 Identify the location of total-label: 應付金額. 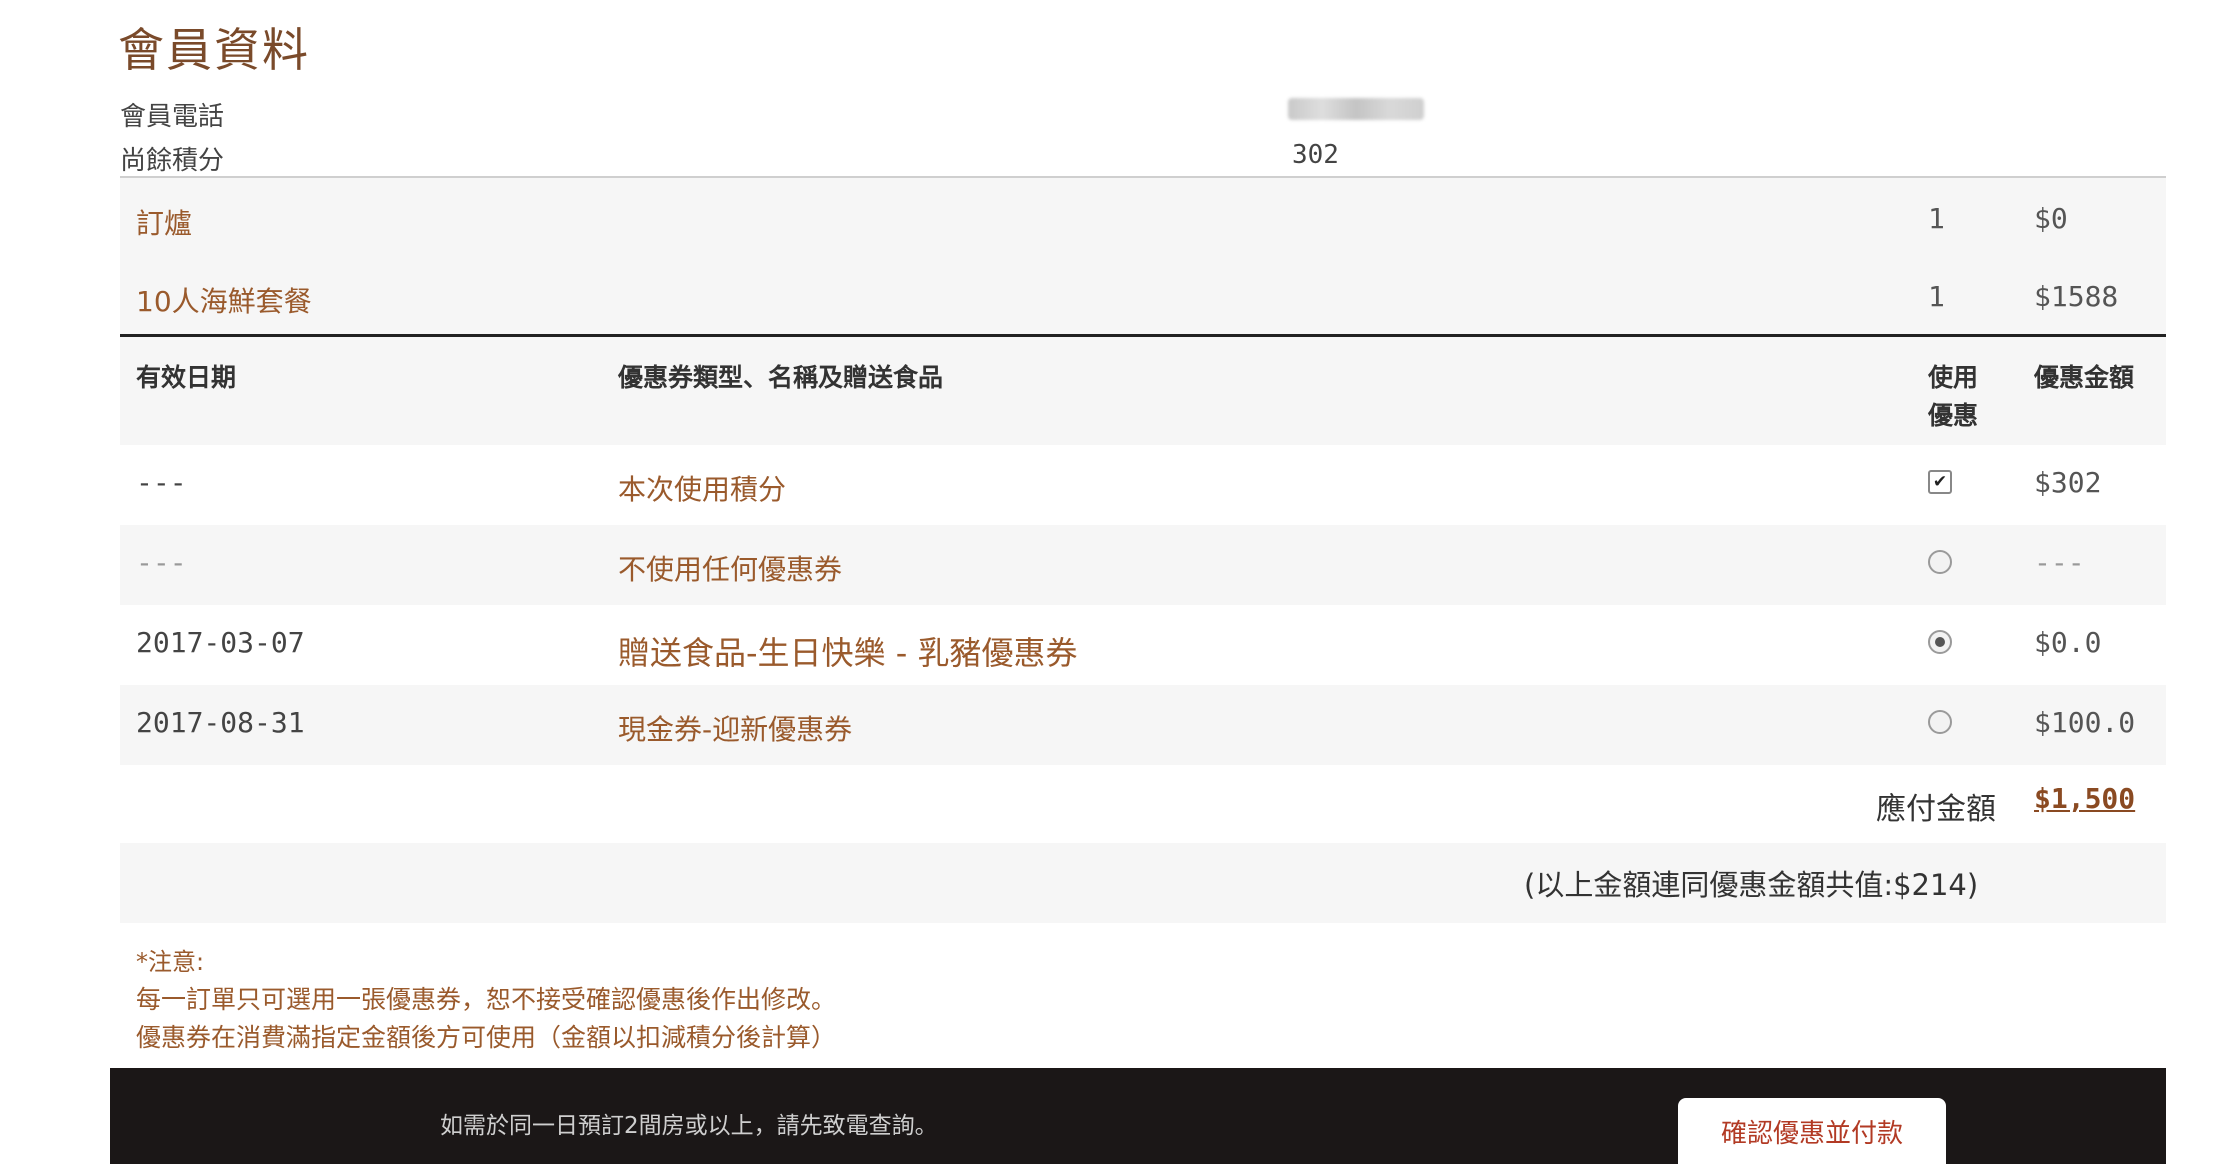
(1936, 809).